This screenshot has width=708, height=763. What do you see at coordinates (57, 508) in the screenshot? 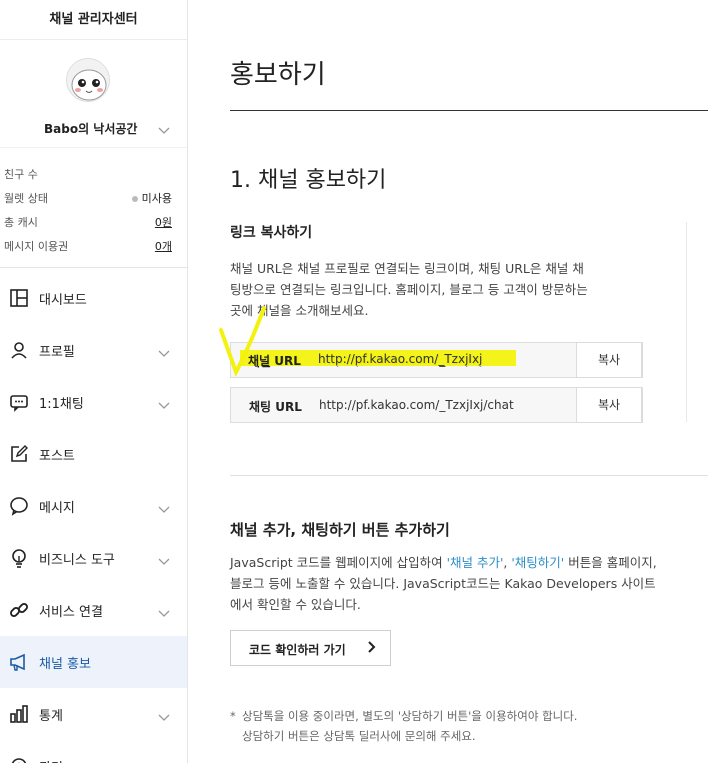
I see `sidebar-item-label: 메시지` at bounding box center [57, 508].